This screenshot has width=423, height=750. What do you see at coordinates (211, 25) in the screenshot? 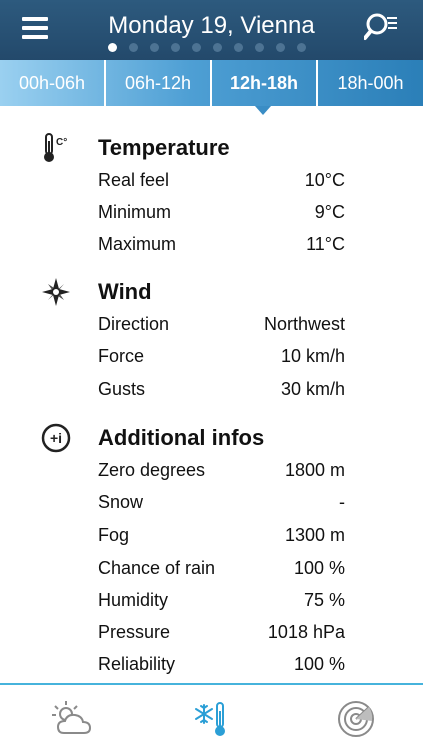
I see `page-title: Monday 19, Vienna` at bounding box center [211, 25].